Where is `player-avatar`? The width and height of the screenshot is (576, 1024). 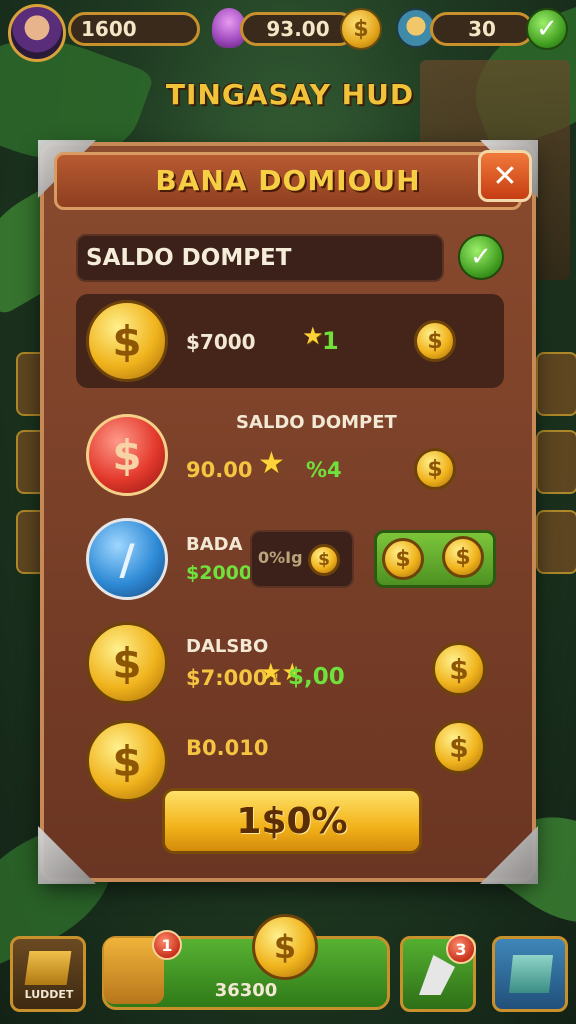 player-avatar is located at coordinates (37, 33).